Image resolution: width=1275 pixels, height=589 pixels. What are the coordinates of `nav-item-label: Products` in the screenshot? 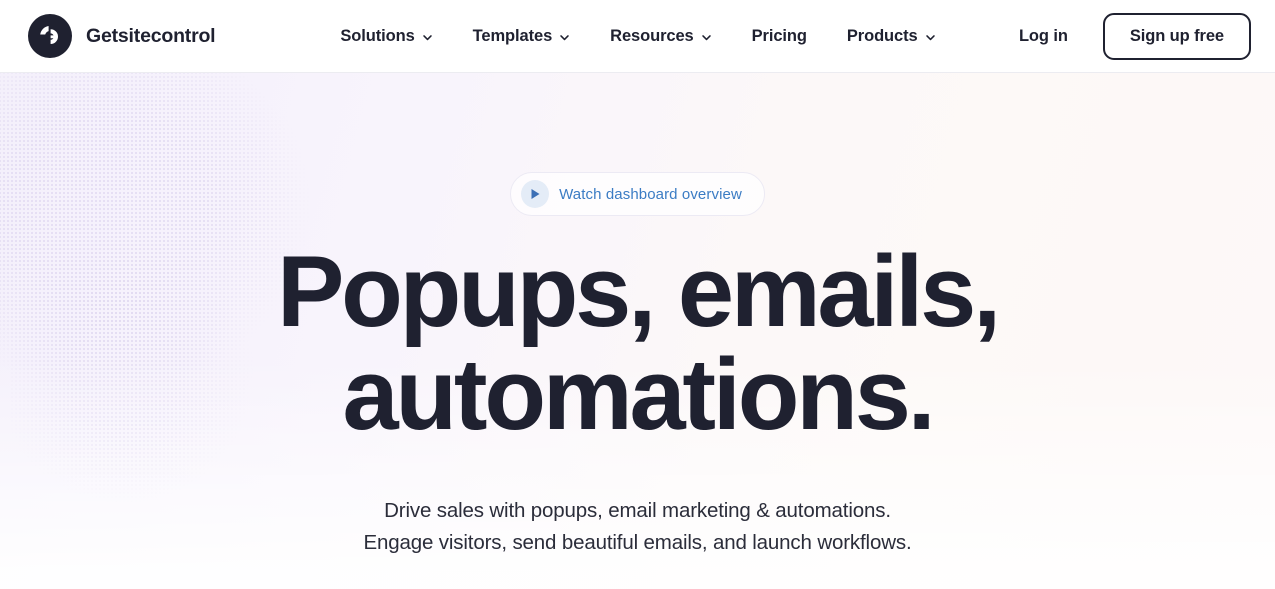 It's located at (882, 35).